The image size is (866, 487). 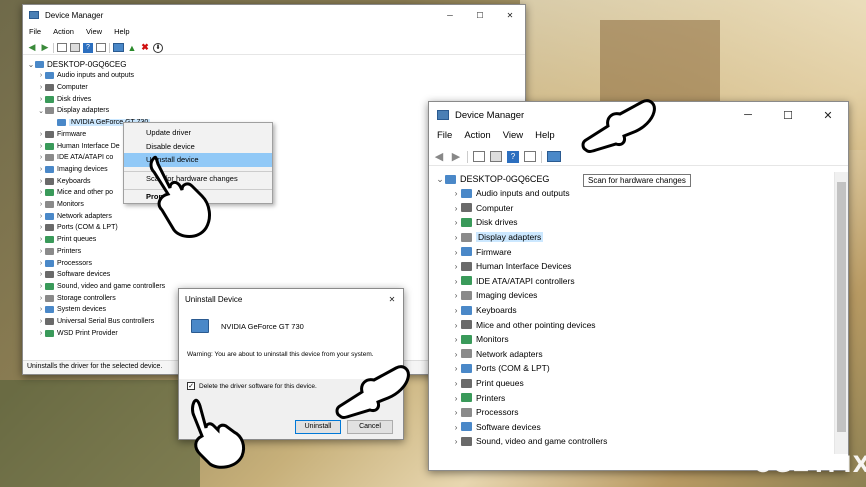 What do you see at coordinates (512, 324) in the screenshot?
I see `tree-item: › Mice and other pointing devices` at bounding box center [512, 324].